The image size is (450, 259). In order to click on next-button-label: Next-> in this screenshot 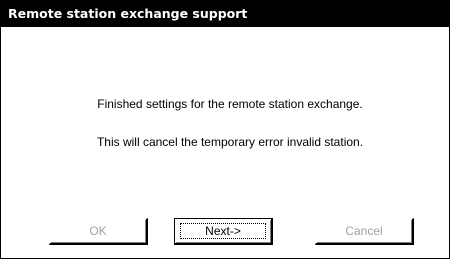, I will do `click(223, 231)`.